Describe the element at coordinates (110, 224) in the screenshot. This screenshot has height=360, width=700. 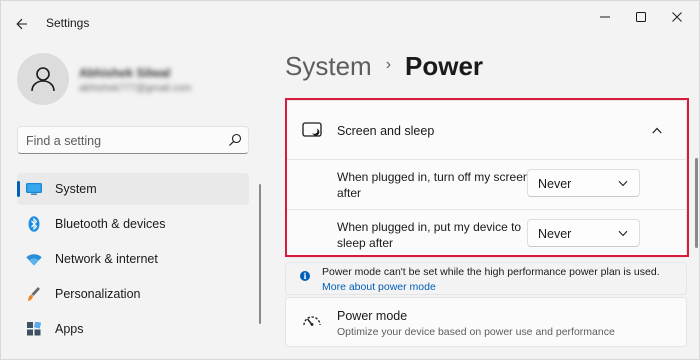
I see `sidebar-item-label: Bluetooth & devices` at that location.